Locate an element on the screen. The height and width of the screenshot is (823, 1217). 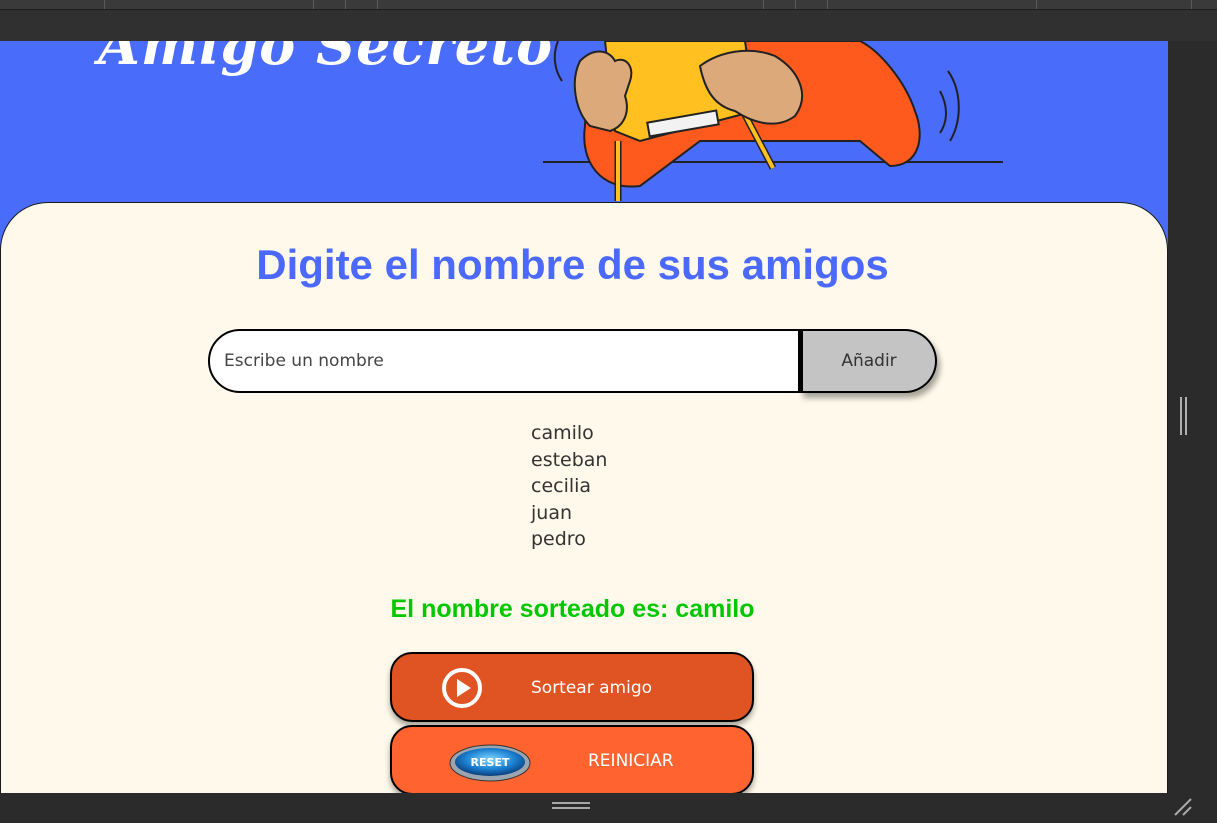
reset-button: RESET REINICIAR is located at coordinates (572, 759).